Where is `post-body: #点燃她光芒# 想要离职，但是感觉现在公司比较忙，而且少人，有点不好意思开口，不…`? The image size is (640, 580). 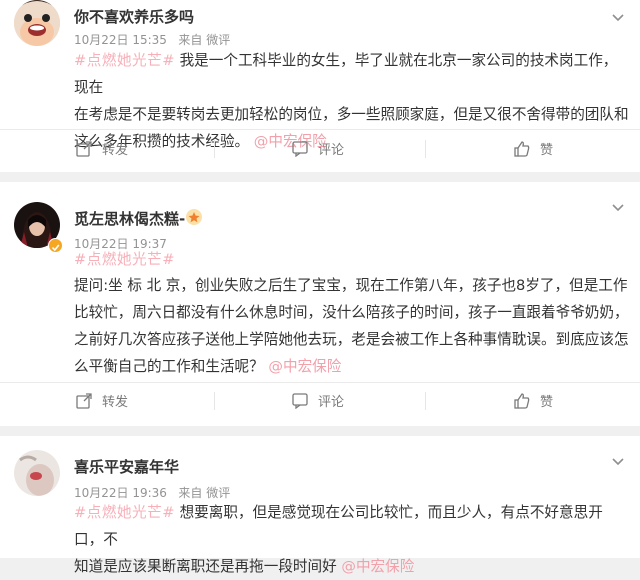 post-body: #点燃她光芒# 想要离职，但是感觉现在公司比较忙，而且少人，有点不好意思开口，不… is located at coordinates (352, 539).